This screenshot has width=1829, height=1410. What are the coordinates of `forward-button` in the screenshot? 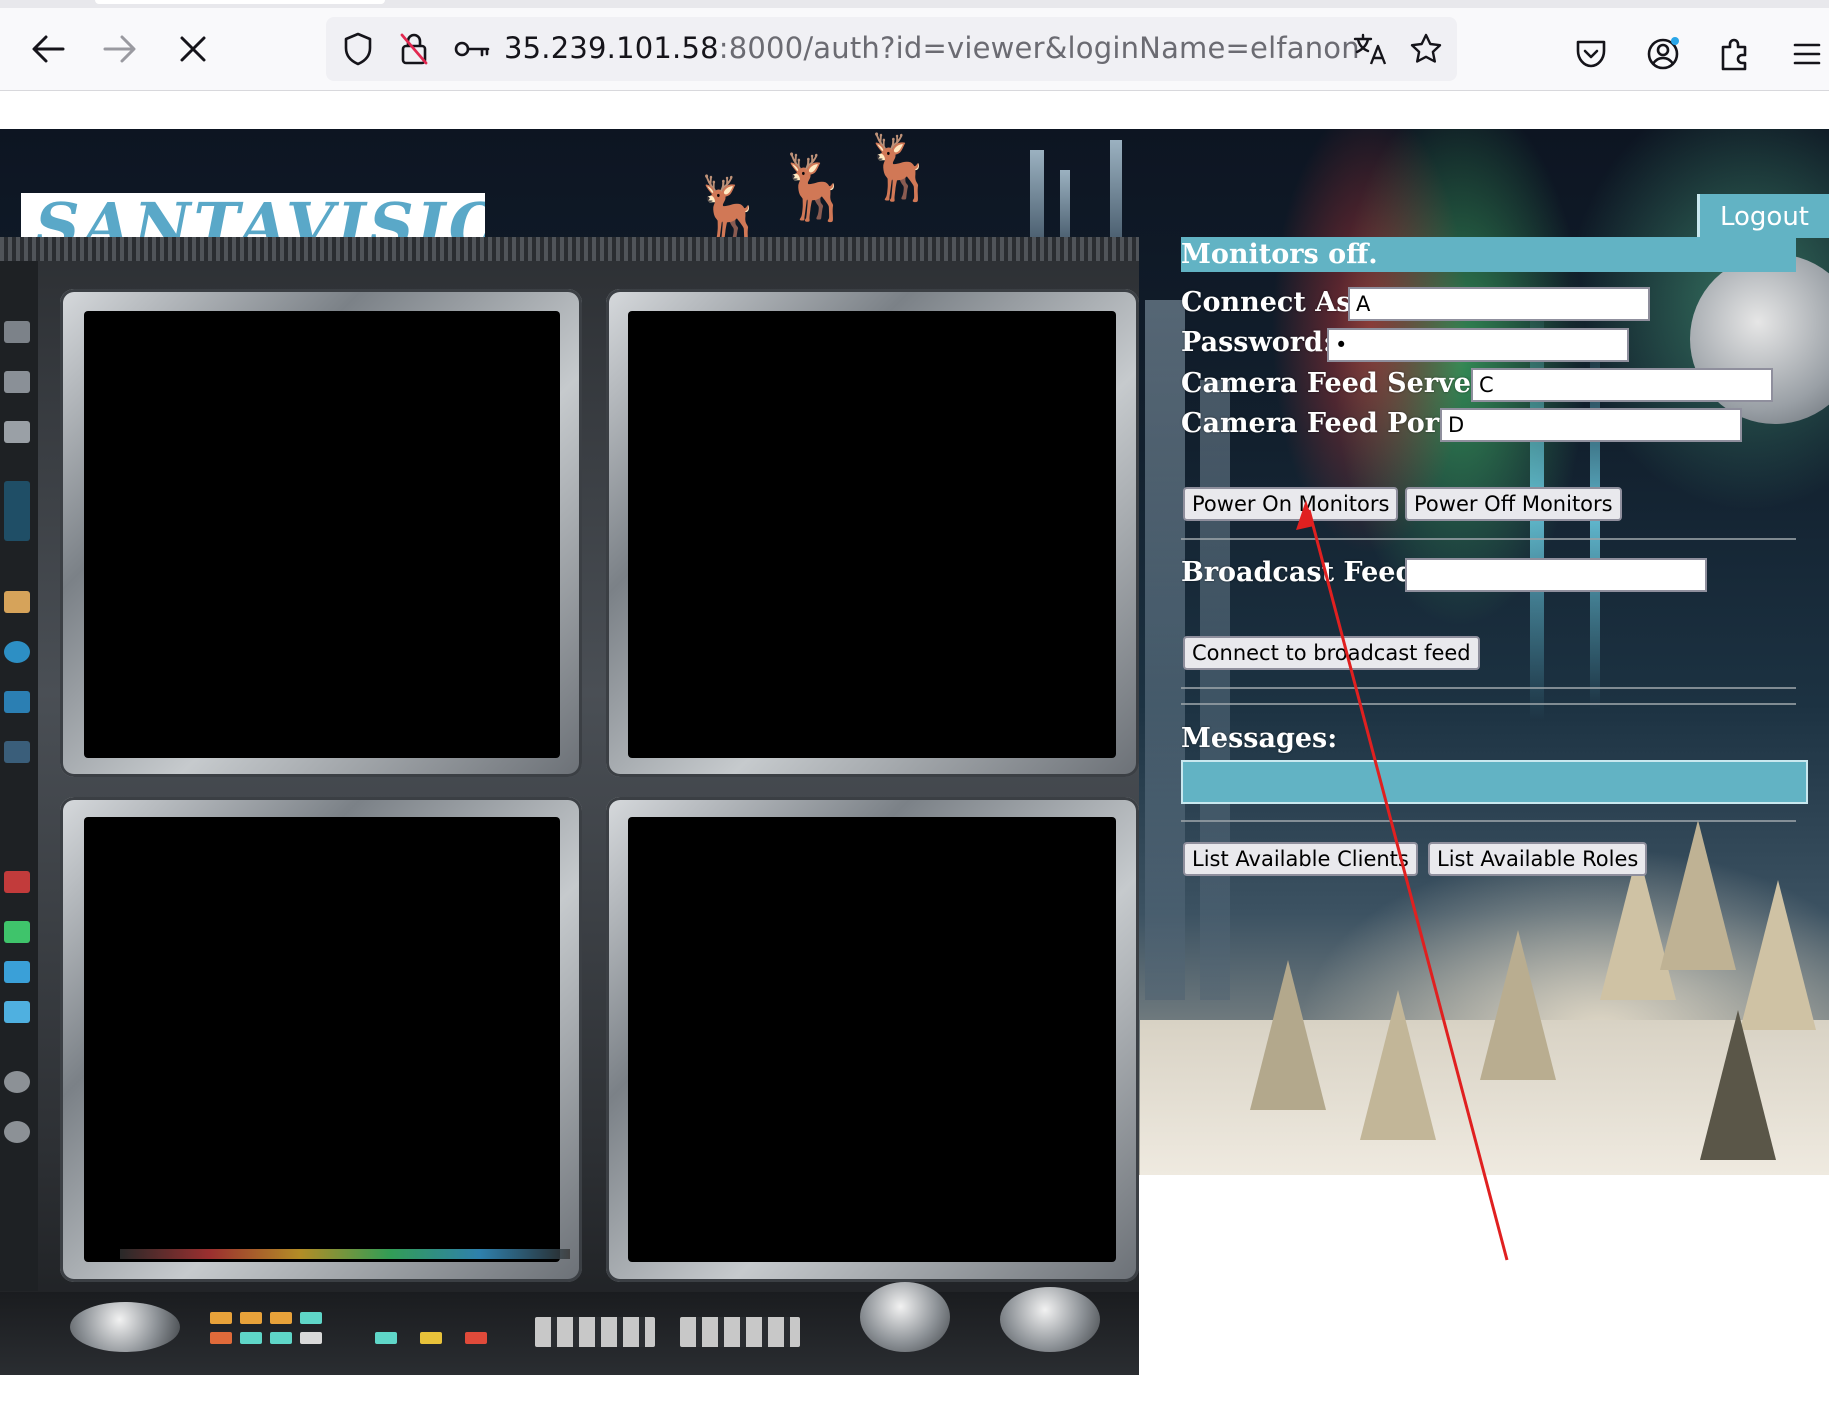 It's located at (120, 49).